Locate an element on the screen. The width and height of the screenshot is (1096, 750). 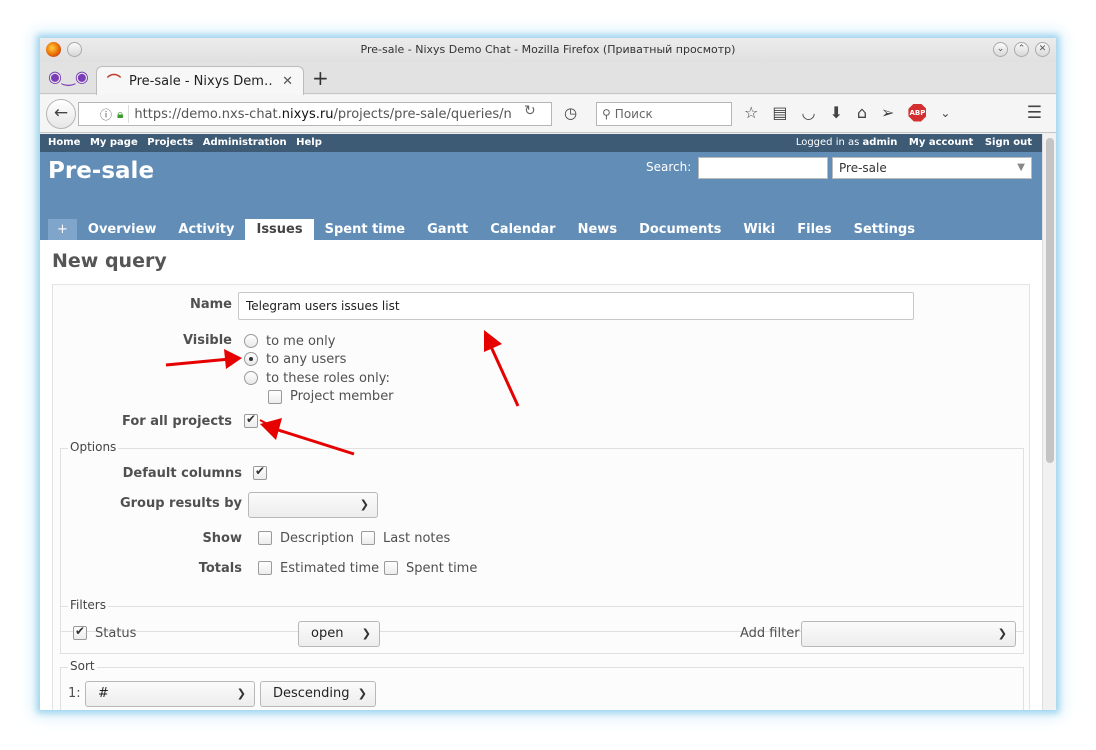
tab-spent-time: Spent time is located at coordinates (365, 229).